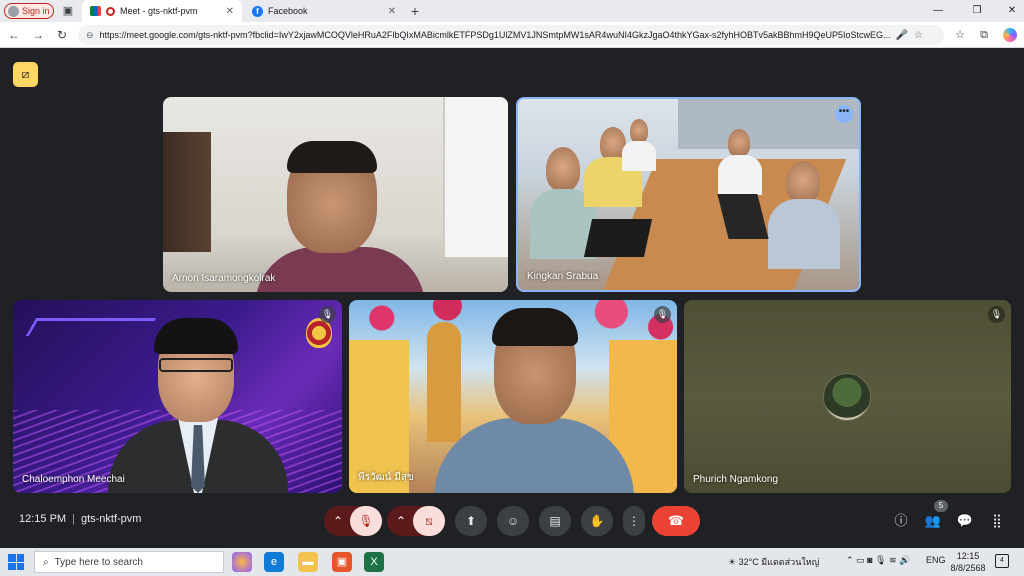  Describe the element at coordinates (224, 278) in the screenshot. I see `participant-name: Arnon Isaramongkolrak` at that location.